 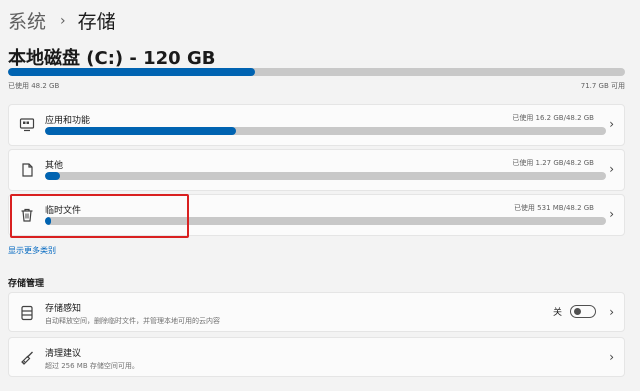 I want to click on drive-free-label: 71.7 GB 可用, so click(x=602, y=86).